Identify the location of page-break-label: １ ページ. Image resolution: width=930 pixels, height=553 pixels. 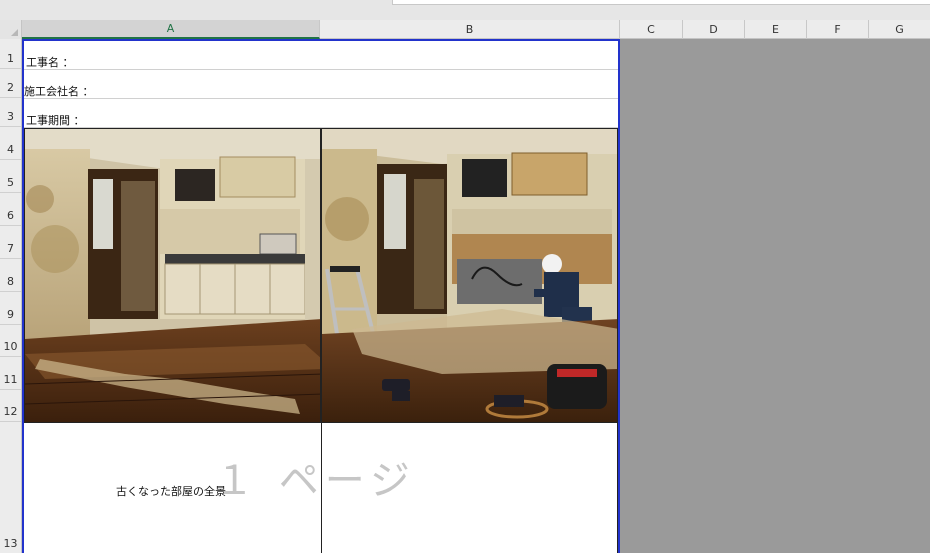
(315, 481).